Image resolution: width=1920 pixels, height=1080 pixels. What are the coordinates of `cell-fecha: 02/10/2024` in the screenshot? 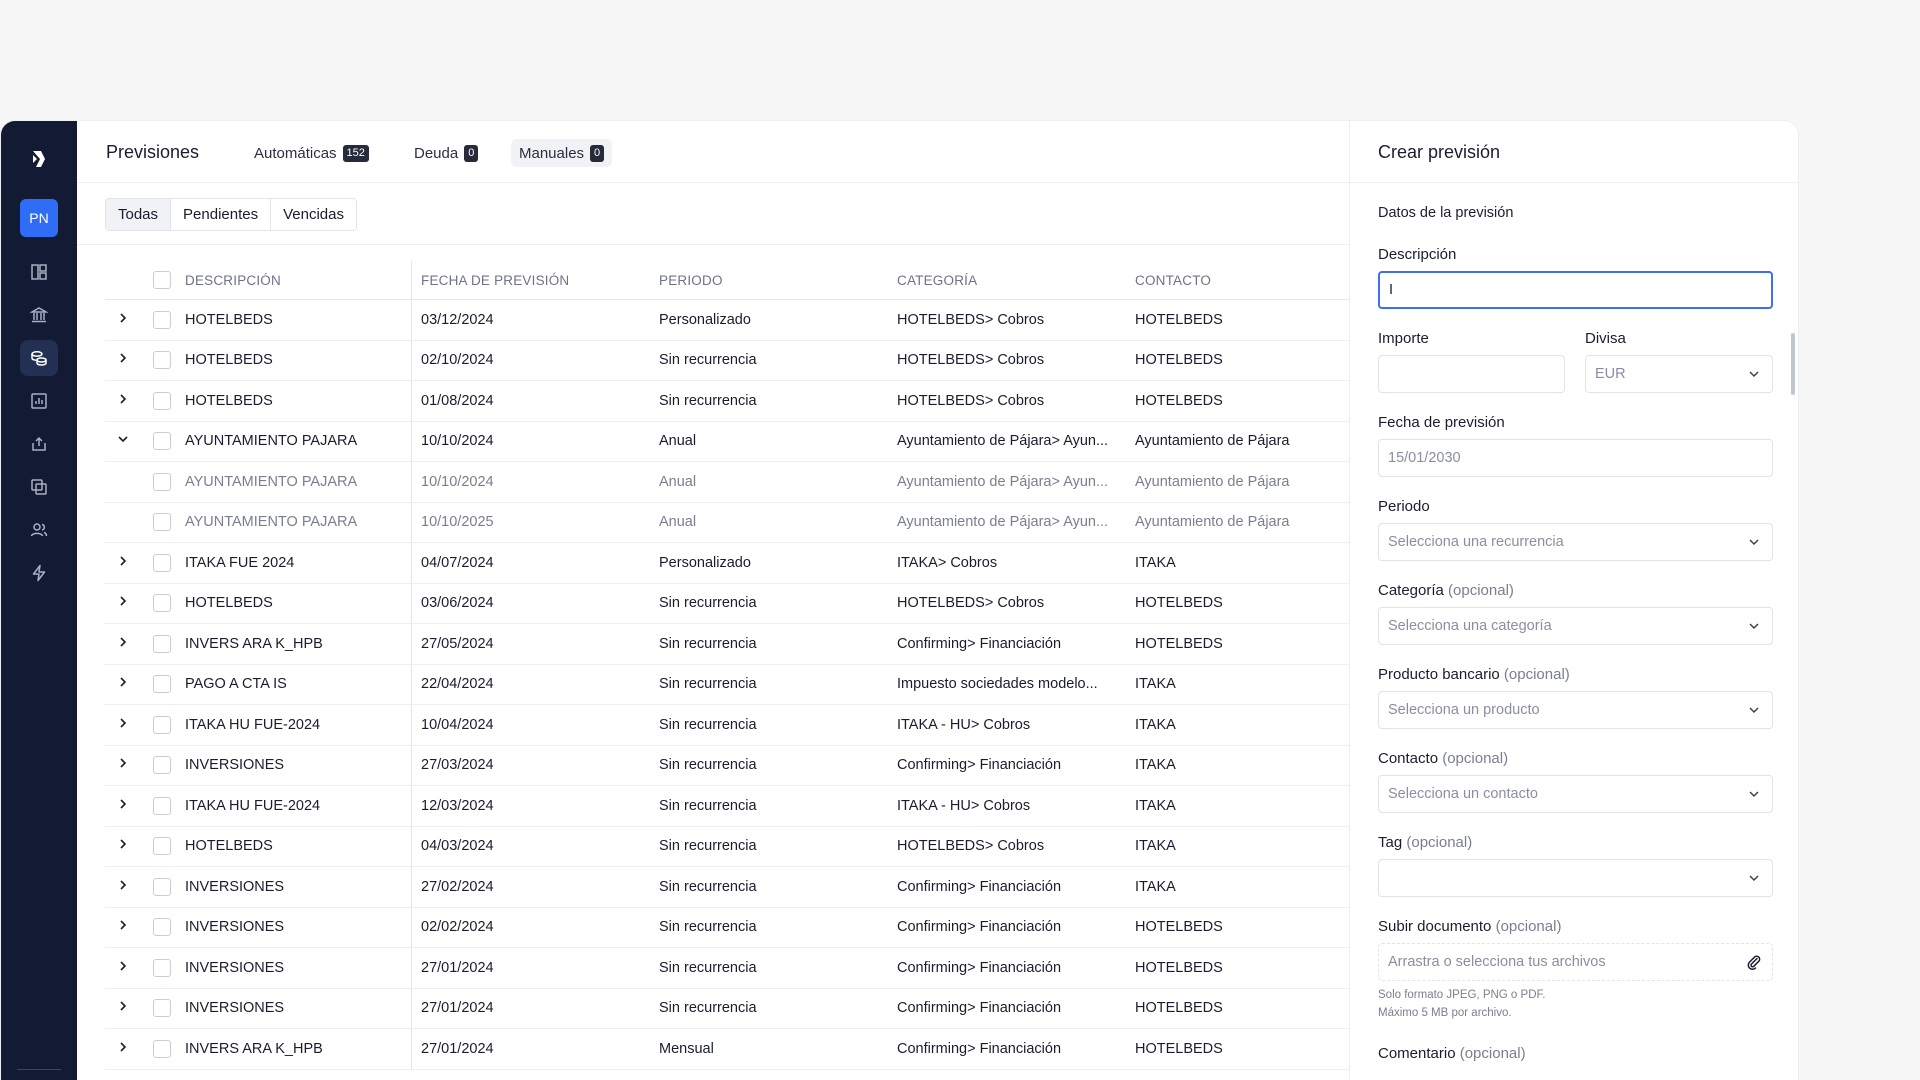 It's located at (457, 360).